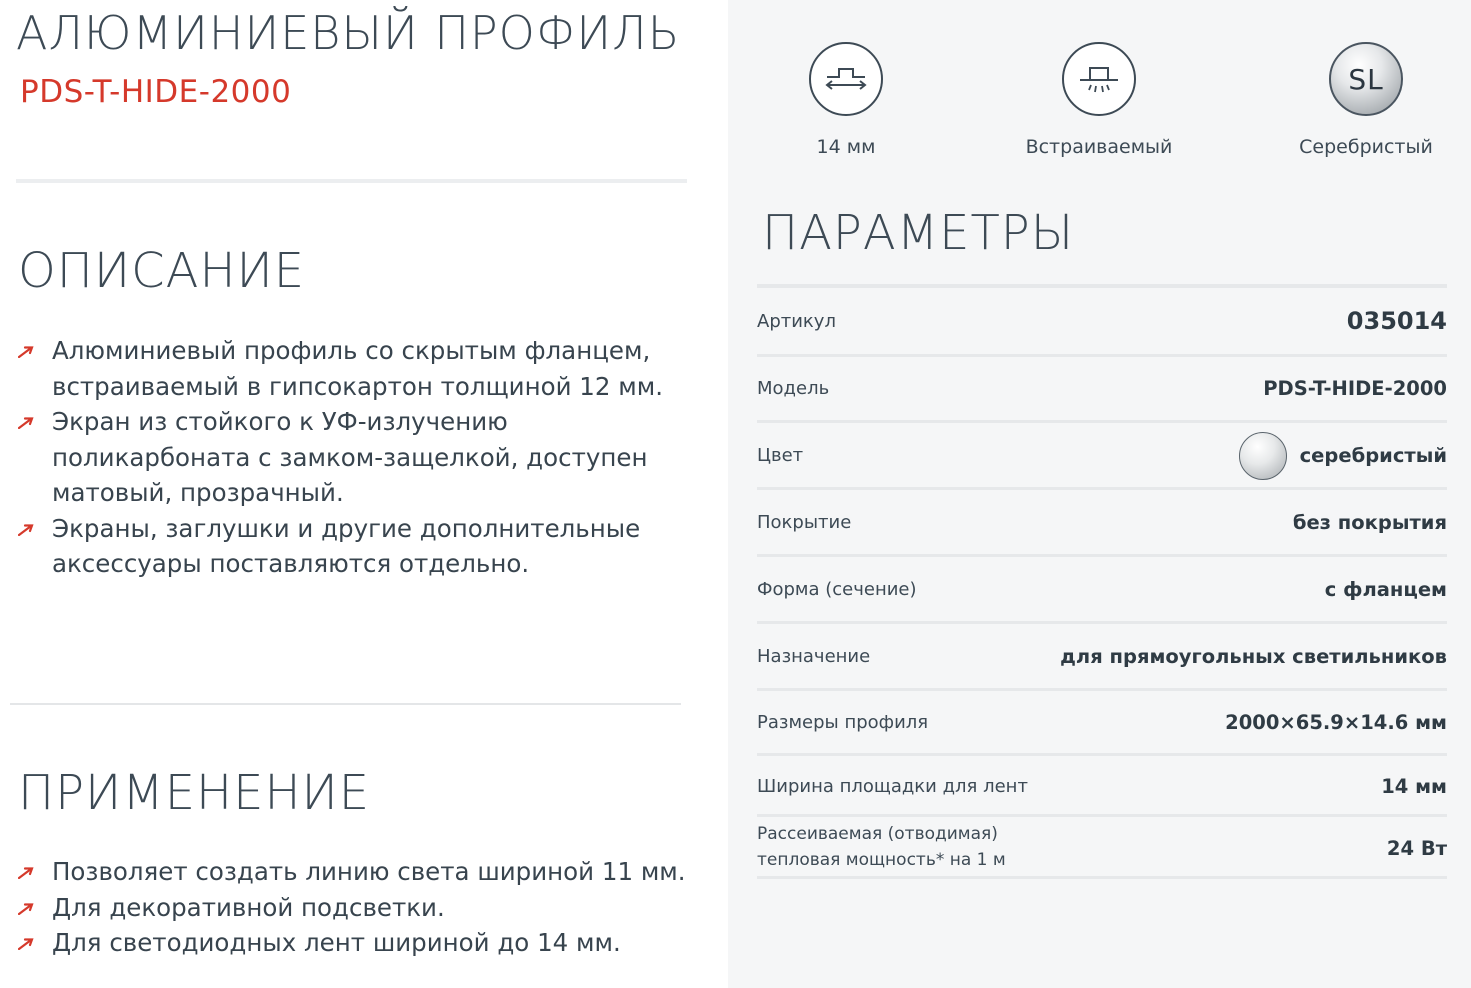  I want to click on param-label: Покрытие, so click(804, 522).